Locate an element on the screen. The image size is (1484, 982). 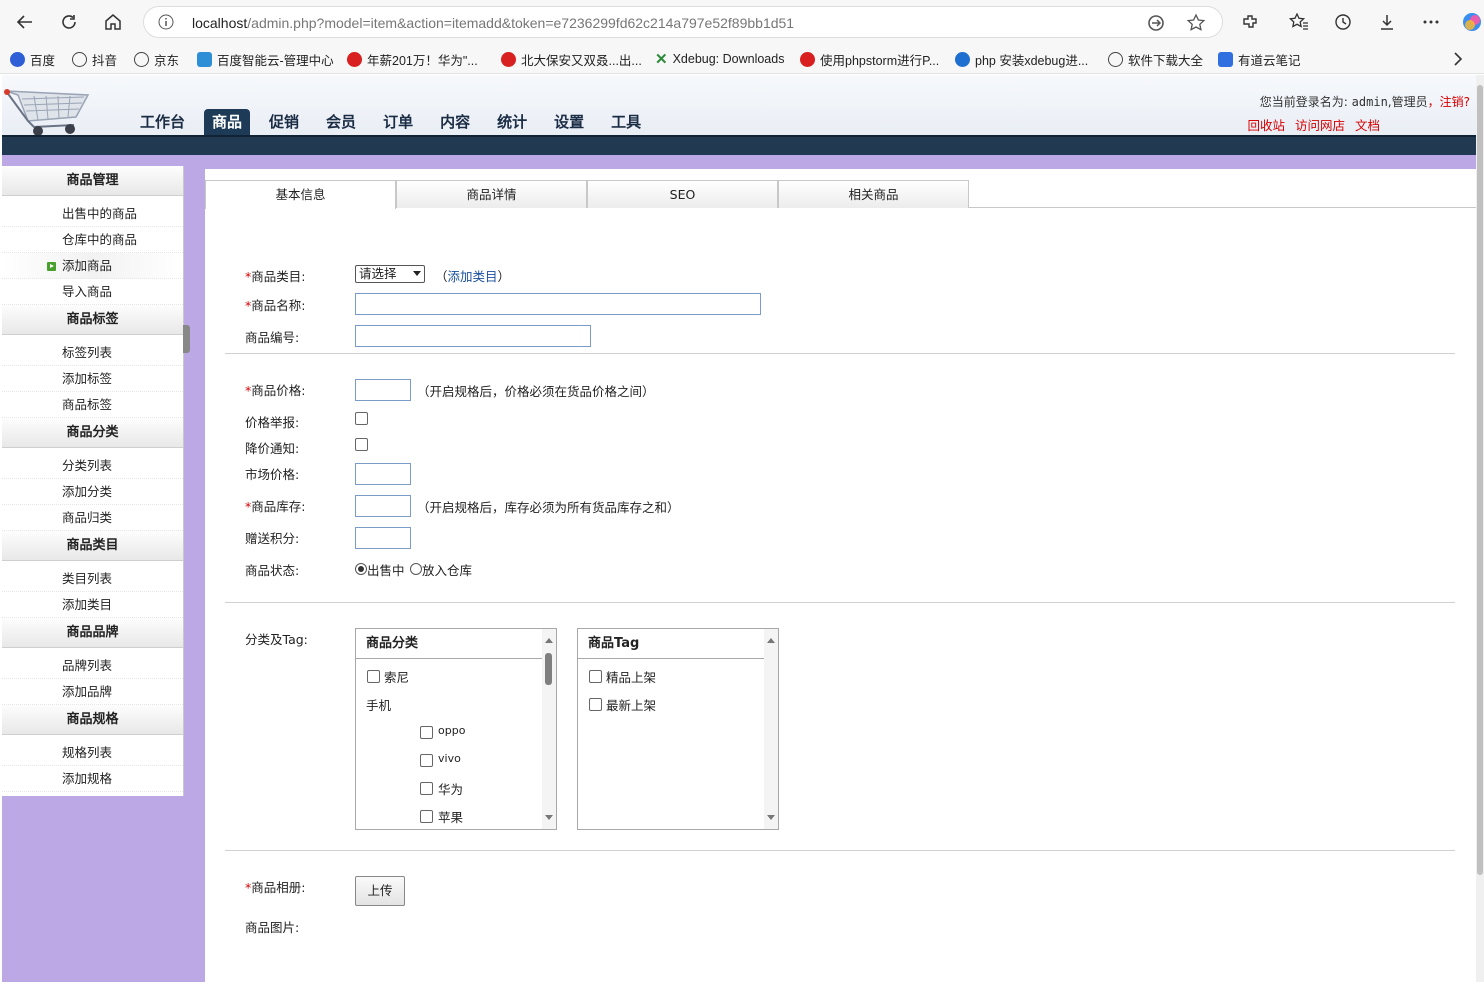
recycle-bin-link: 回收站 is located at coordinates (1266, 124).